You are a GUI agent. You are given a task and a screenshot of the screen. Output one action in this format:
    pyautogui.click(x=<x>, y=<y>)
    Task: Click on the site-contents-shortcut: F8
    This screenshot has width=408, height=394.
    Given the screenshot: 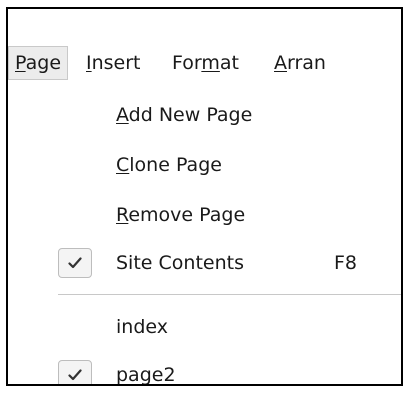 What is the action you would take?
    pyautogui.click(x=346, y=263)
    